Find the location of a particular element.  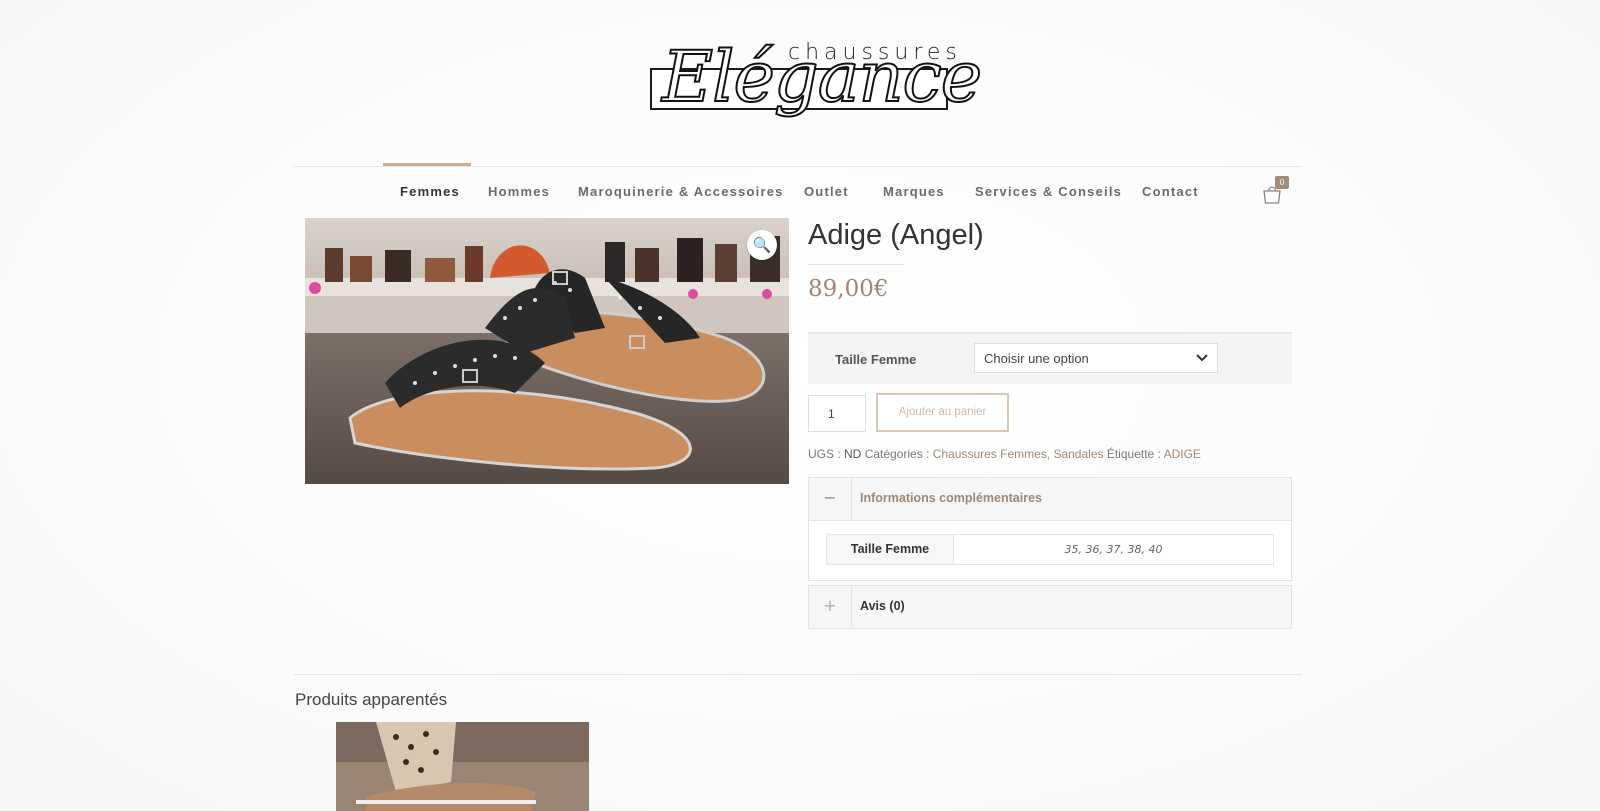

quantity-input: 1 is located at coordinates (837, 413).